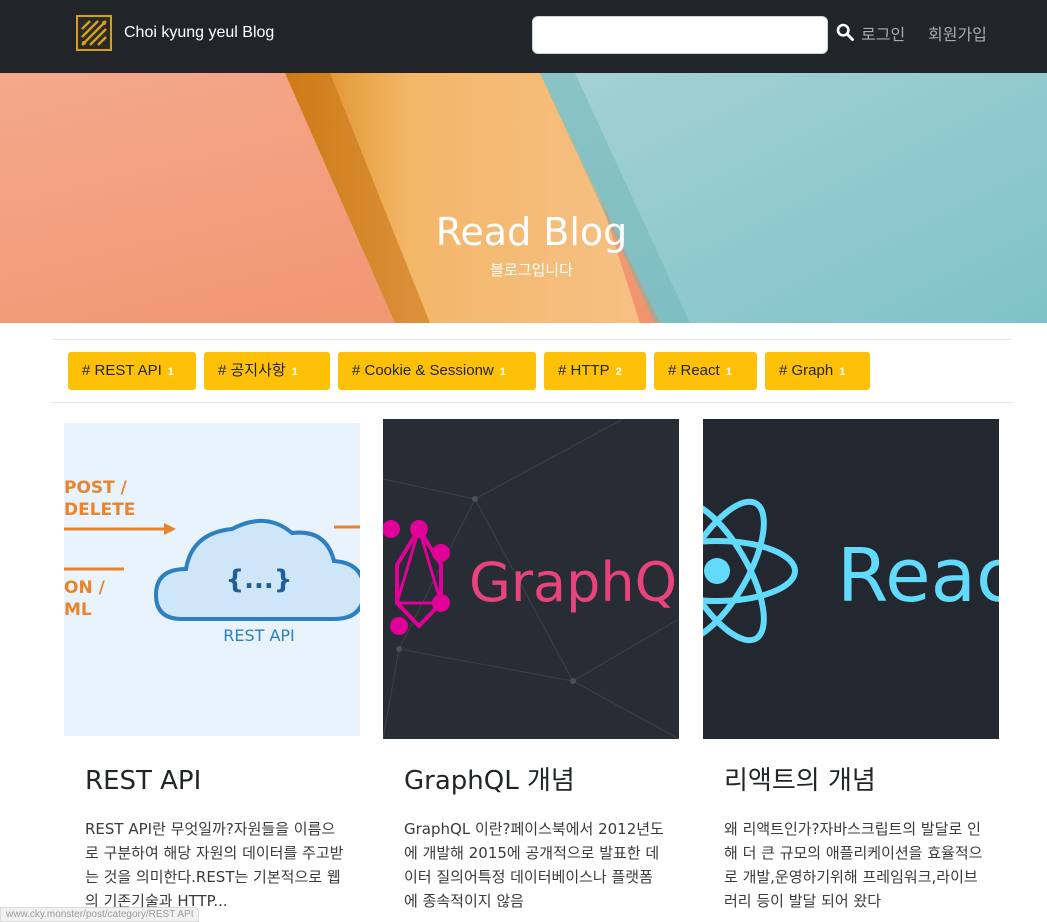  Describe the element at coordinates (122, 370) in the screenshot. I see `tag-label: # REST API` at that location.